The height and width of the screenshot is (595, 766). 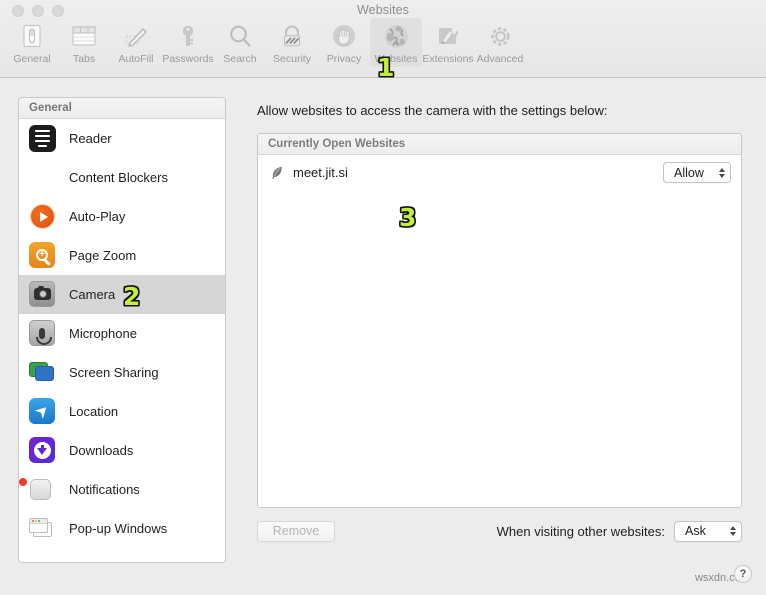 I want to click on other-websites-label: When visiting other websites:, so click(x=580, y=531).